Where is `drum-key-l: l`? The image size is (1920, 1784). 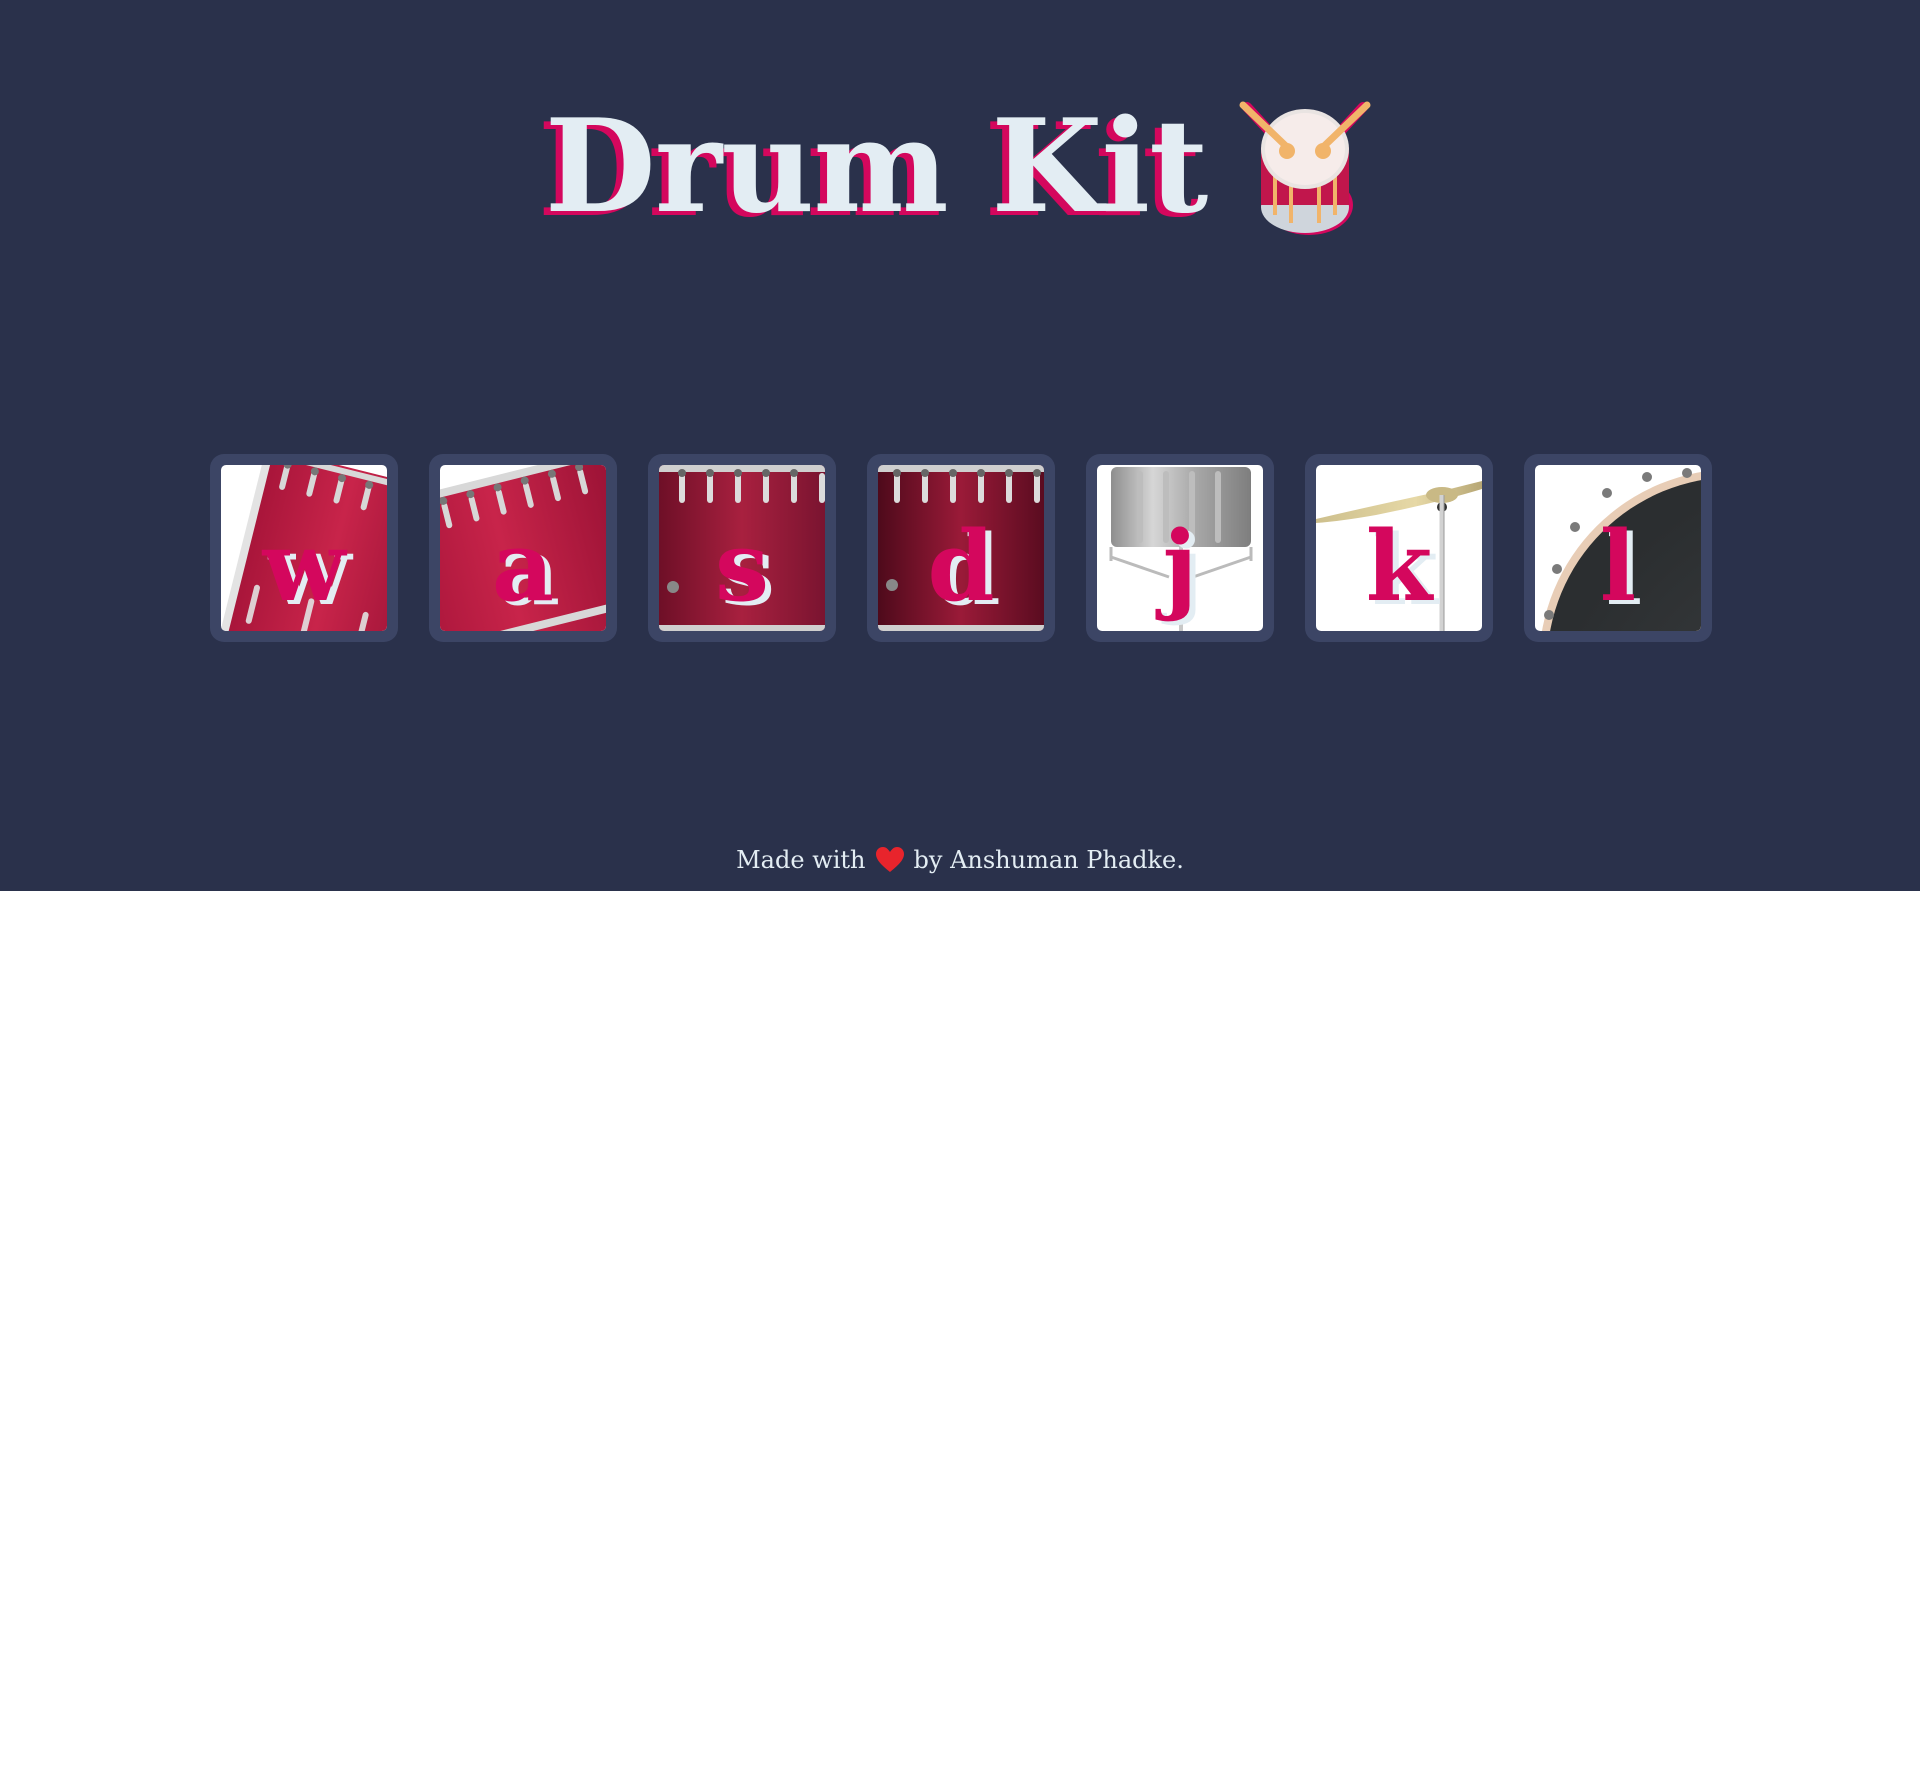 drum-key-l: l is located at coordinates (1618, 548).